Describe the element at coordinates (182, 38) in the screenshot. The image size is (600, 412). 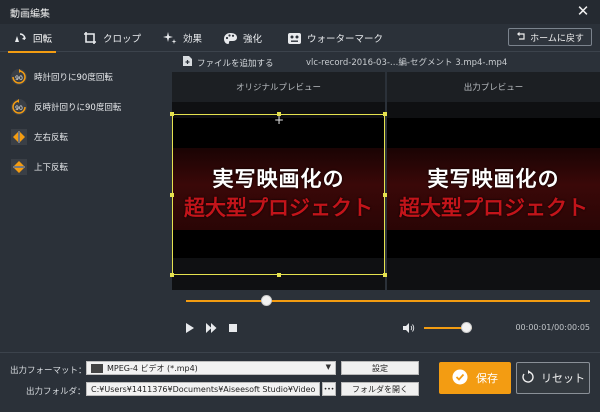
I see `tab-effects: 効果` at that location.